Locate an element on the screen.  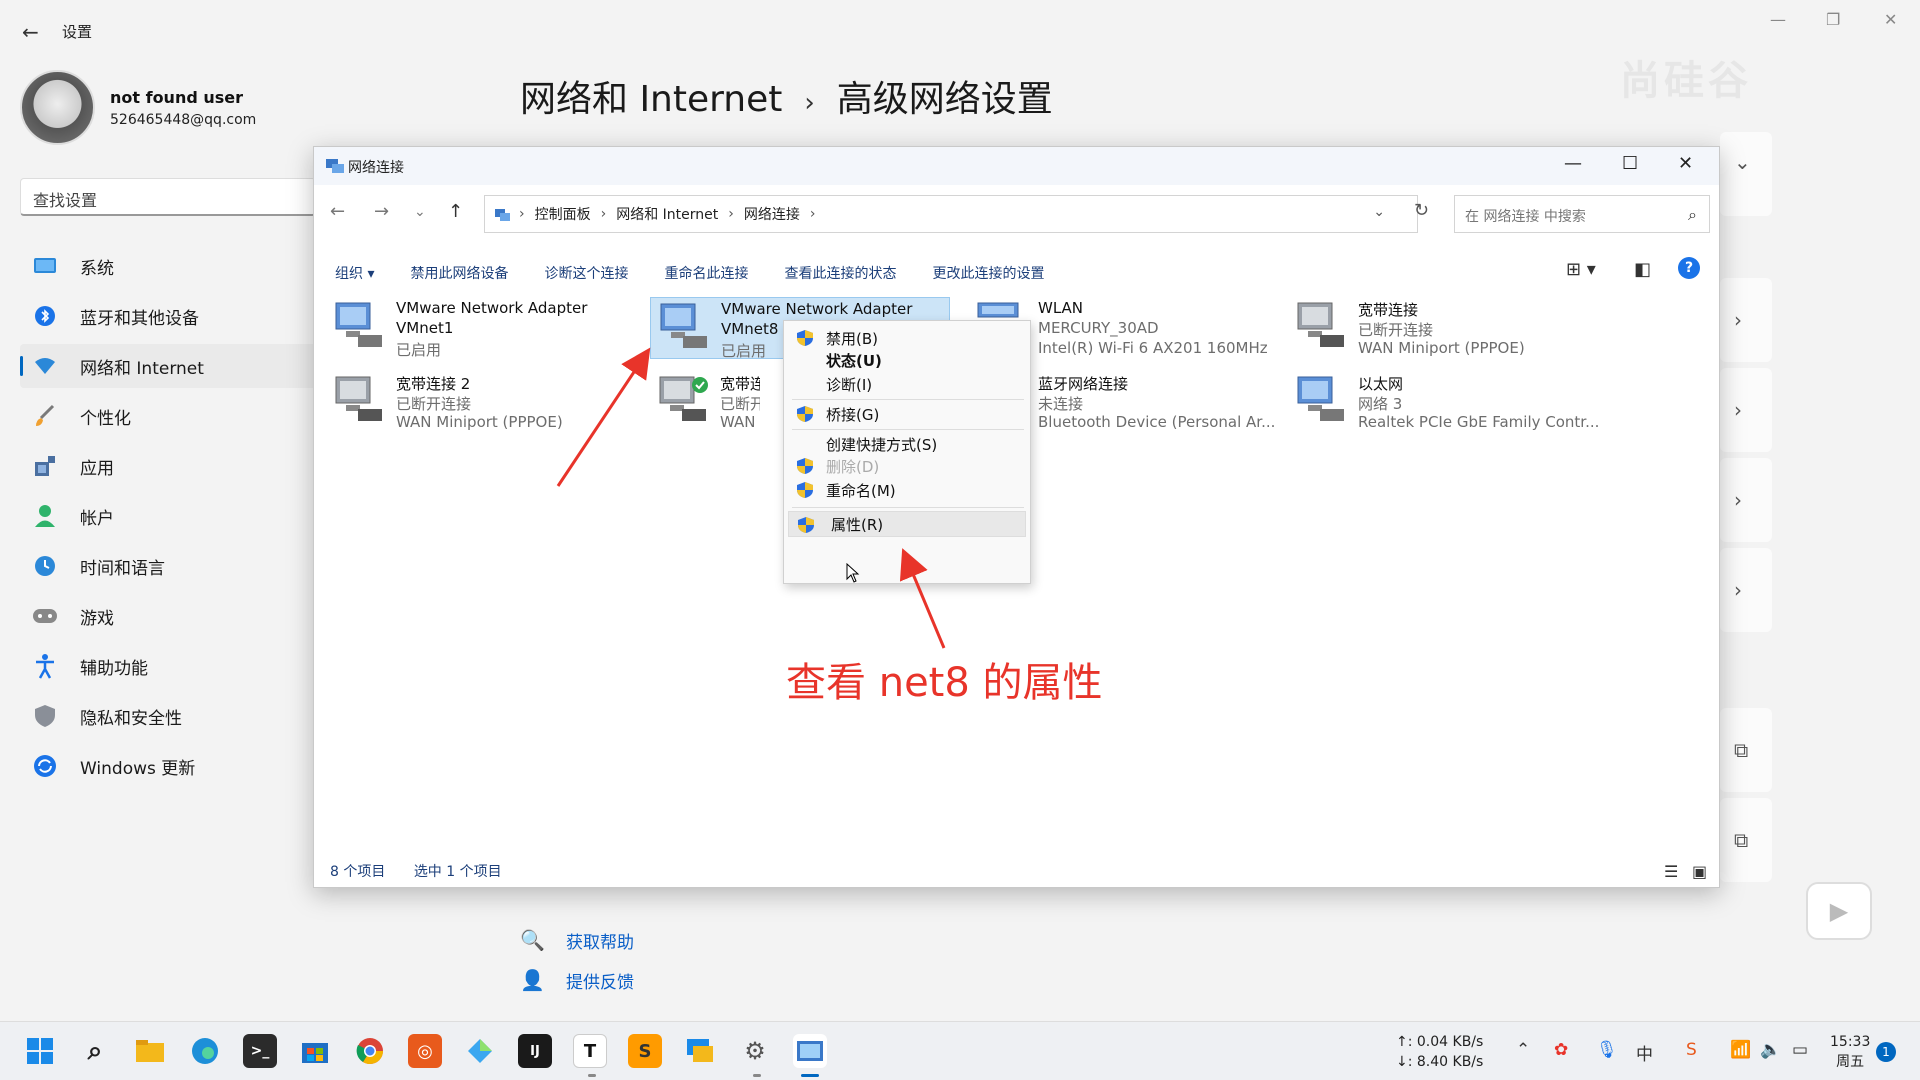
settings-search-input: 查找设置 is located at coordinates (168, 197).